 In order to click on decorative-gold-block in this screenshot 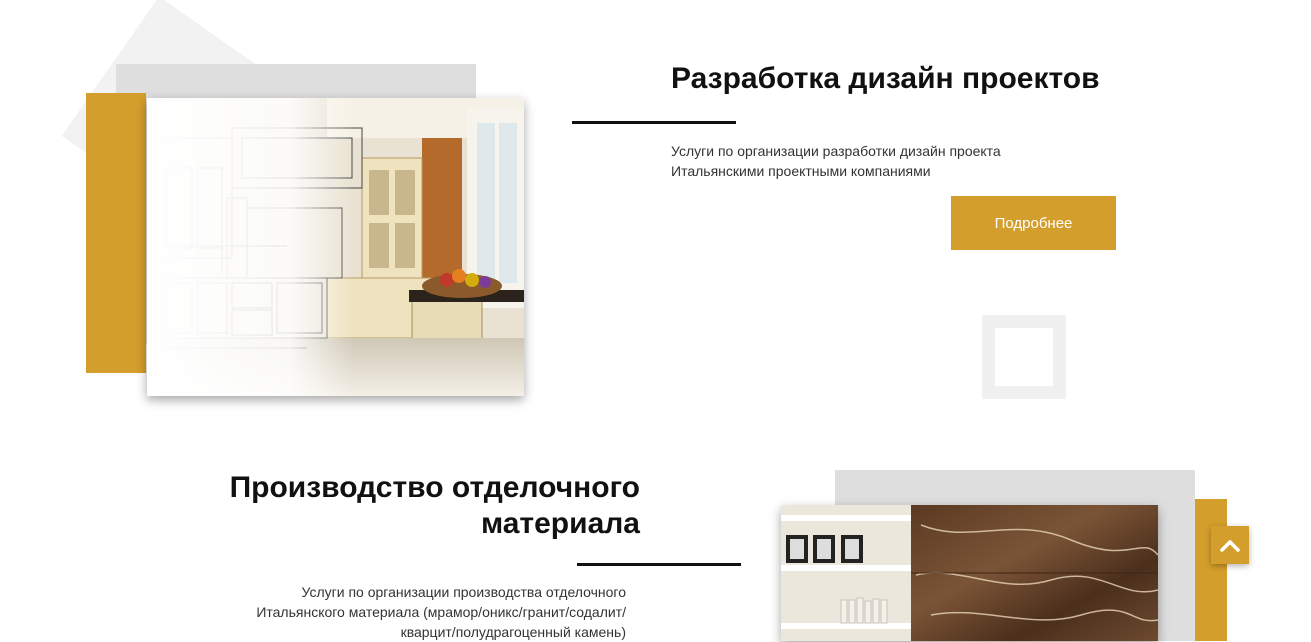, I will do `click(116, 233)`.